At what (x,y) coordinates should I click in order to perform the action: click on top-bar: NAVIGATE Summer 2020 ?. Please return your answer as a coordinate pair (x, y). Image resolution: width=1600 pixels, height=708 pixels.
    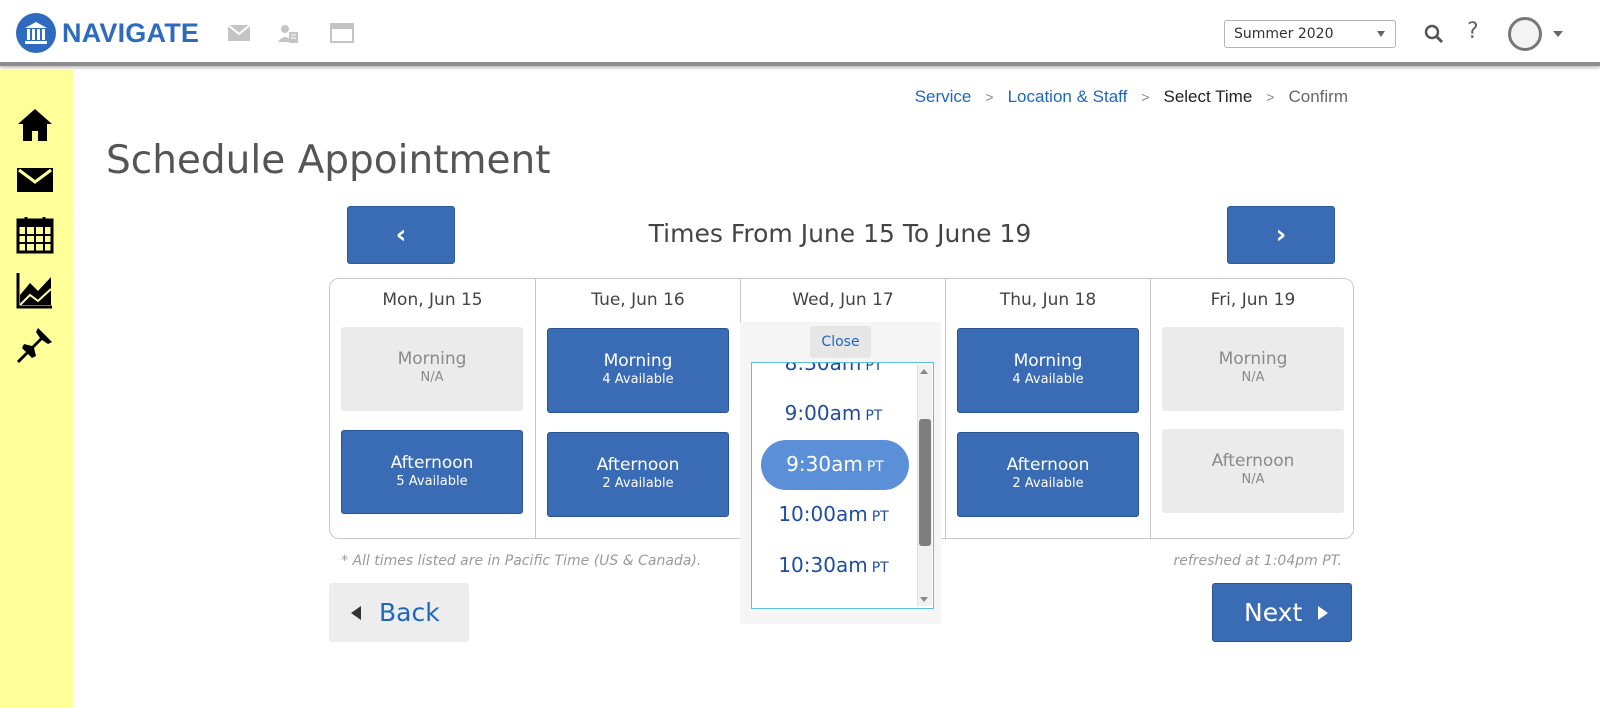
    Looking at the image, I should click on (800, 33).